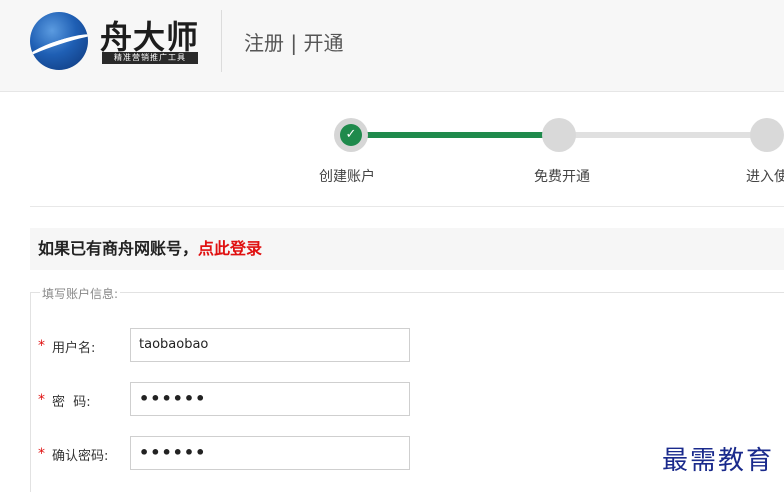 Image resolution: width=784 pixels, height=492 pixels. What do you see at coordinates (80, 456) in the screenshot?
I see `confirm-password-label: 确认密码:` at bounding box center [80, 456].